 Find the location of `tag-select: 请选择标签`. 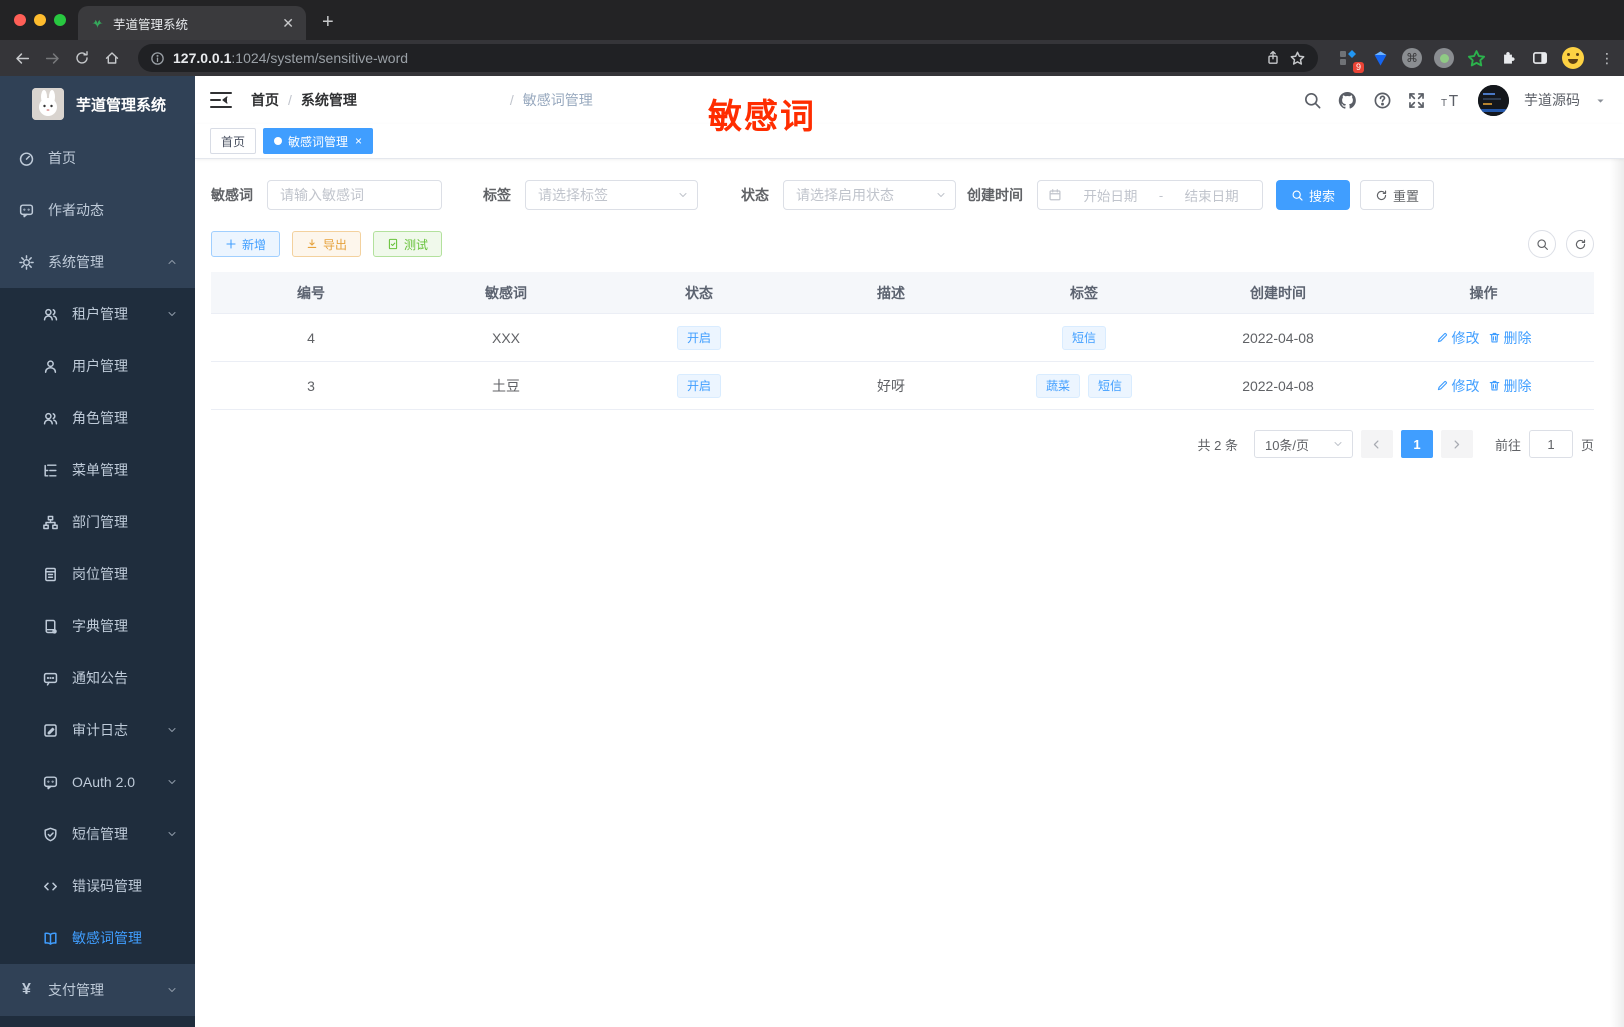

tag-select: 请选择标签 is located at coordinates (611, 195).